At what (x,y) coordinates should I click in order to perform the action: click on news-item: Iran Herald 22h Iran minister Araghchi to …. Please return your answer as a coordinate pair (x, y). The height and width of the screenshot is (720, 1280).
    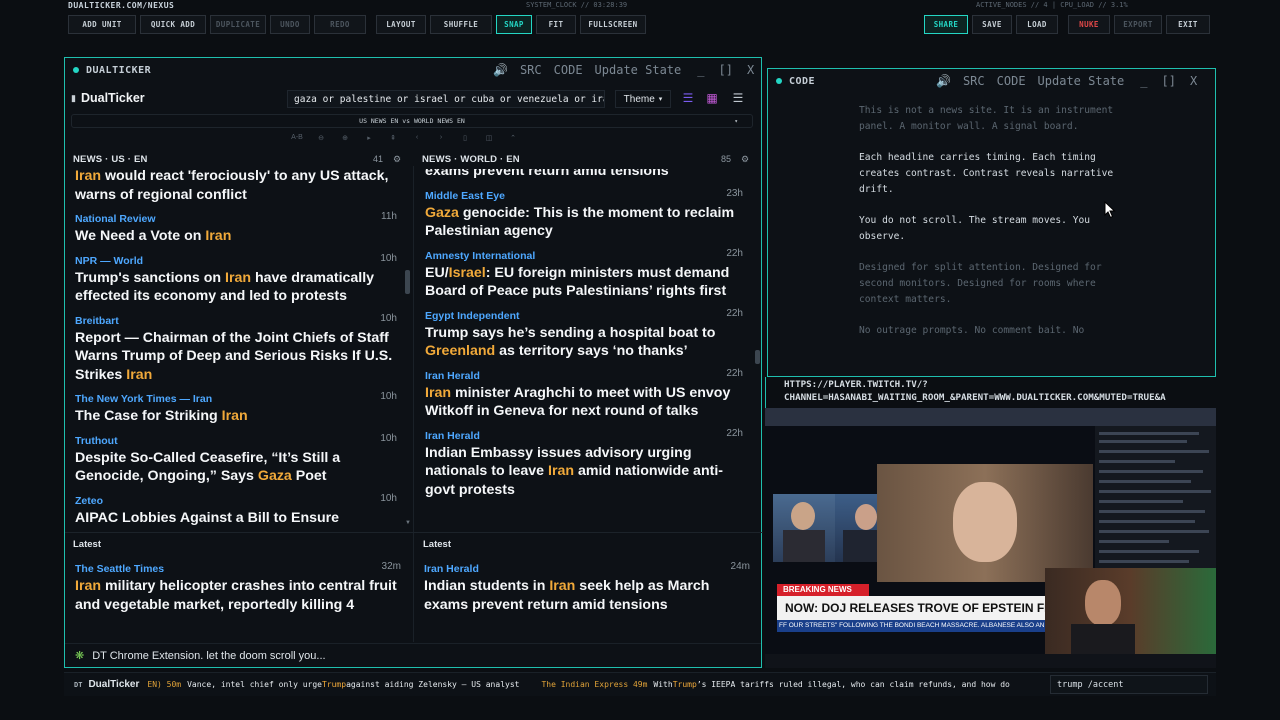
    Looking at the image, I should click on (588, 397).